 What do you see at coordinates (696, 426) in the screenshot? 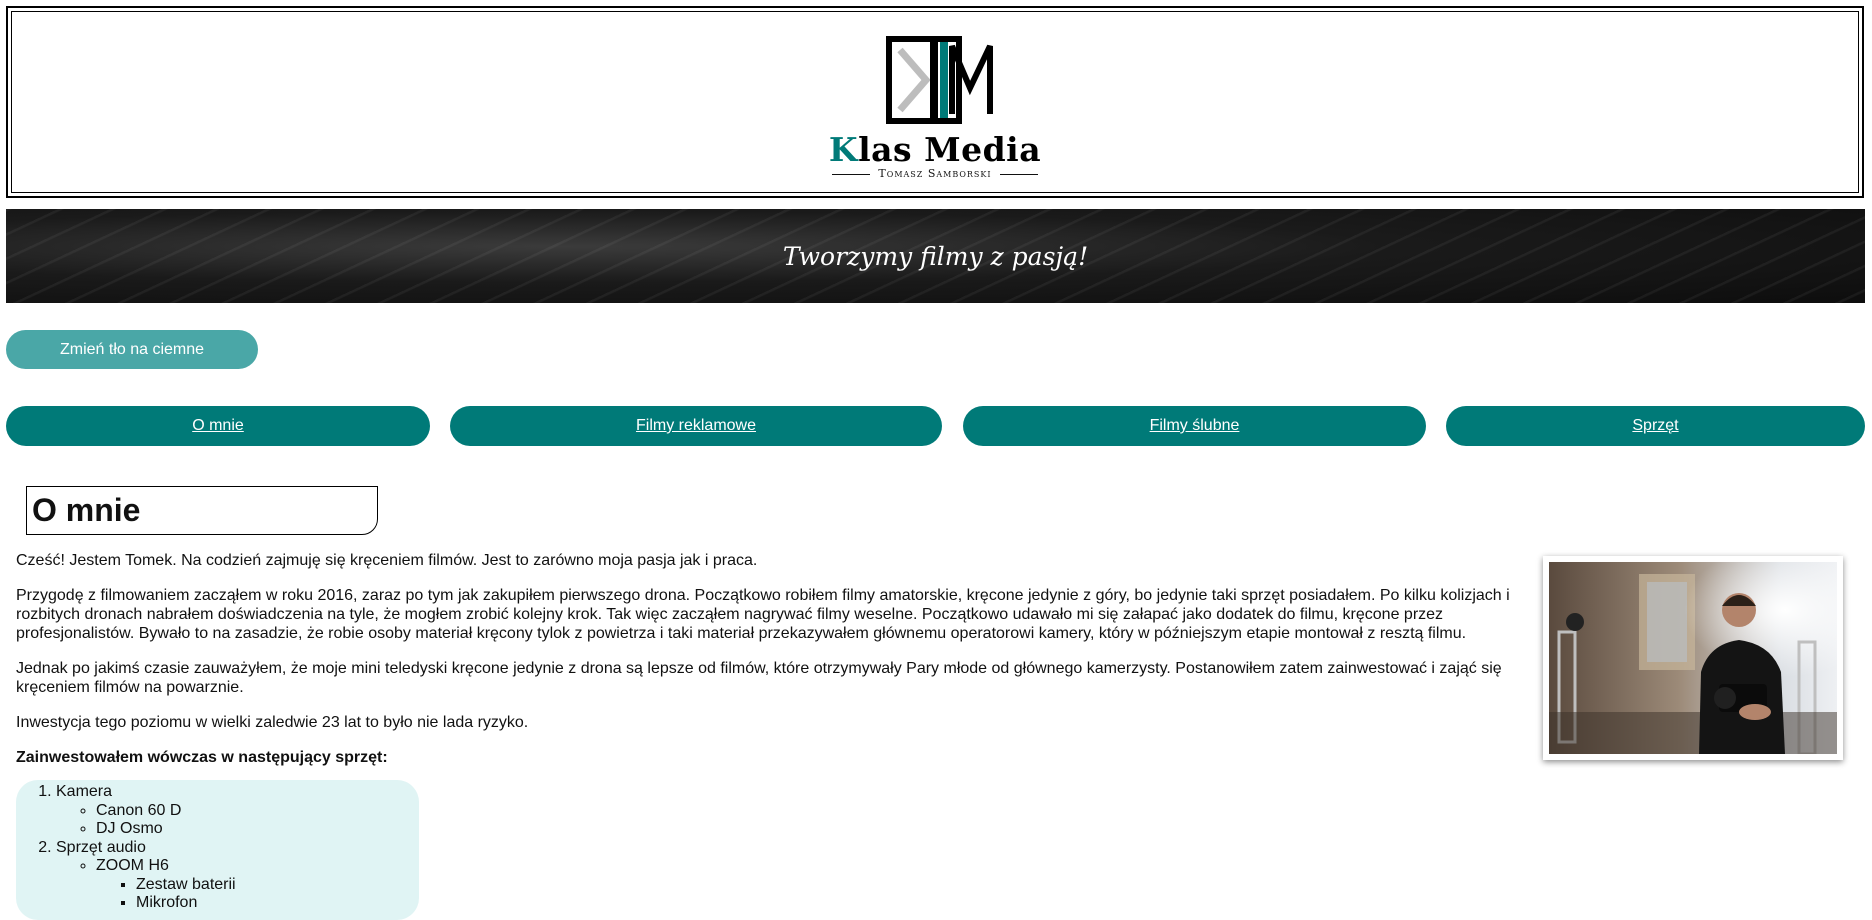
I see `nav-commercial-films: Filmy reklamowe` at bounding box center [696, 426].